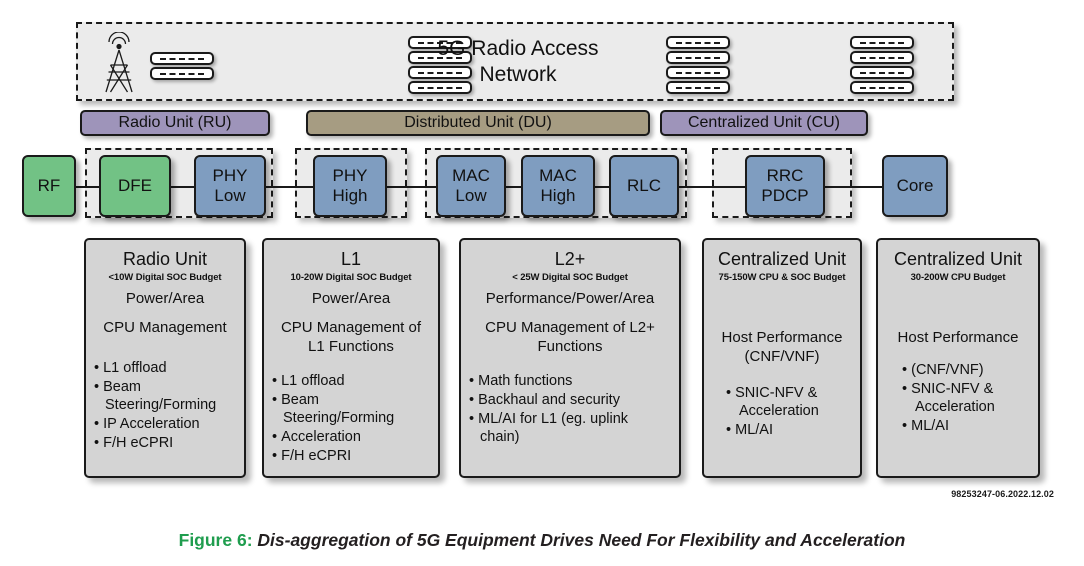  I want to click on block-rf-label: RF, so click(49, 185).